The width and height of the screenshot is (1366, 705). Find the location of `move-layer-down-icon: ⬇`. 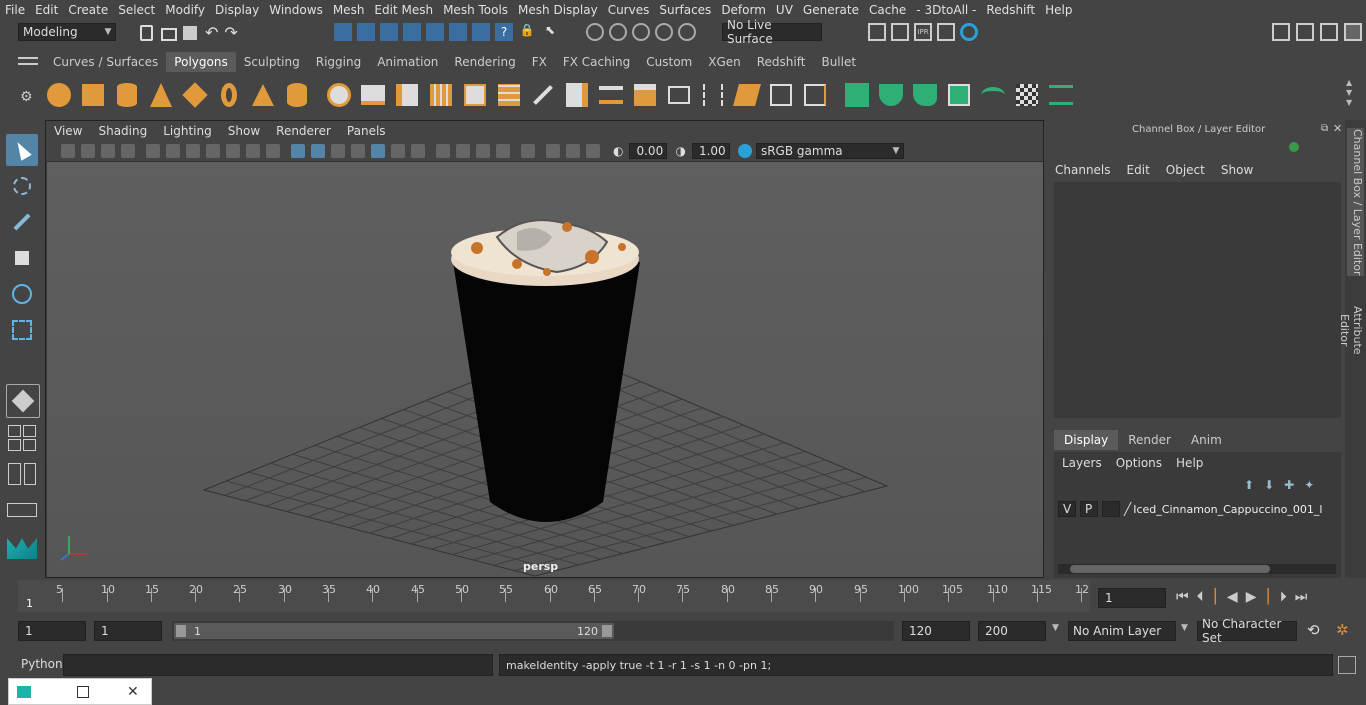

move-layer-down-icon: ⬇ is located at coordinates (1269, 485).